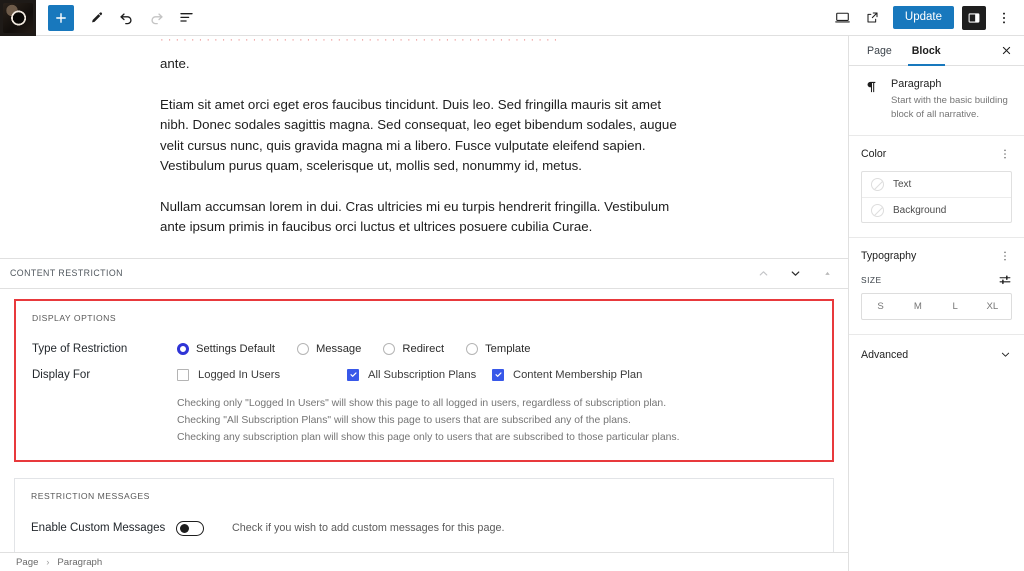  I want to click on undo-button, so click(126, 18).